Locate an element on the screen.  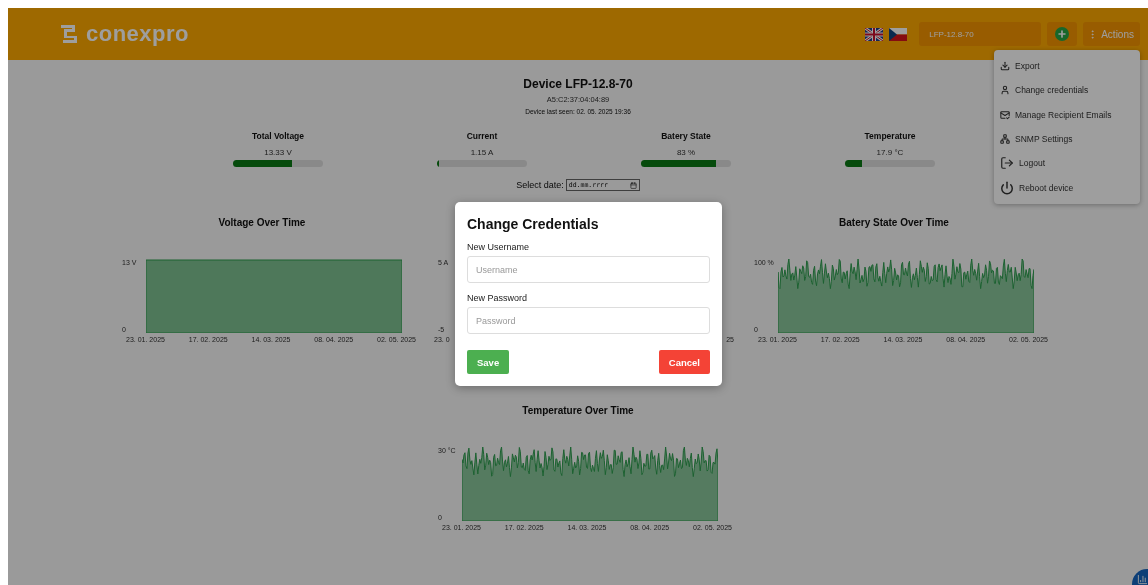
bar-chart-icon is located at coordinates (1142, 579).